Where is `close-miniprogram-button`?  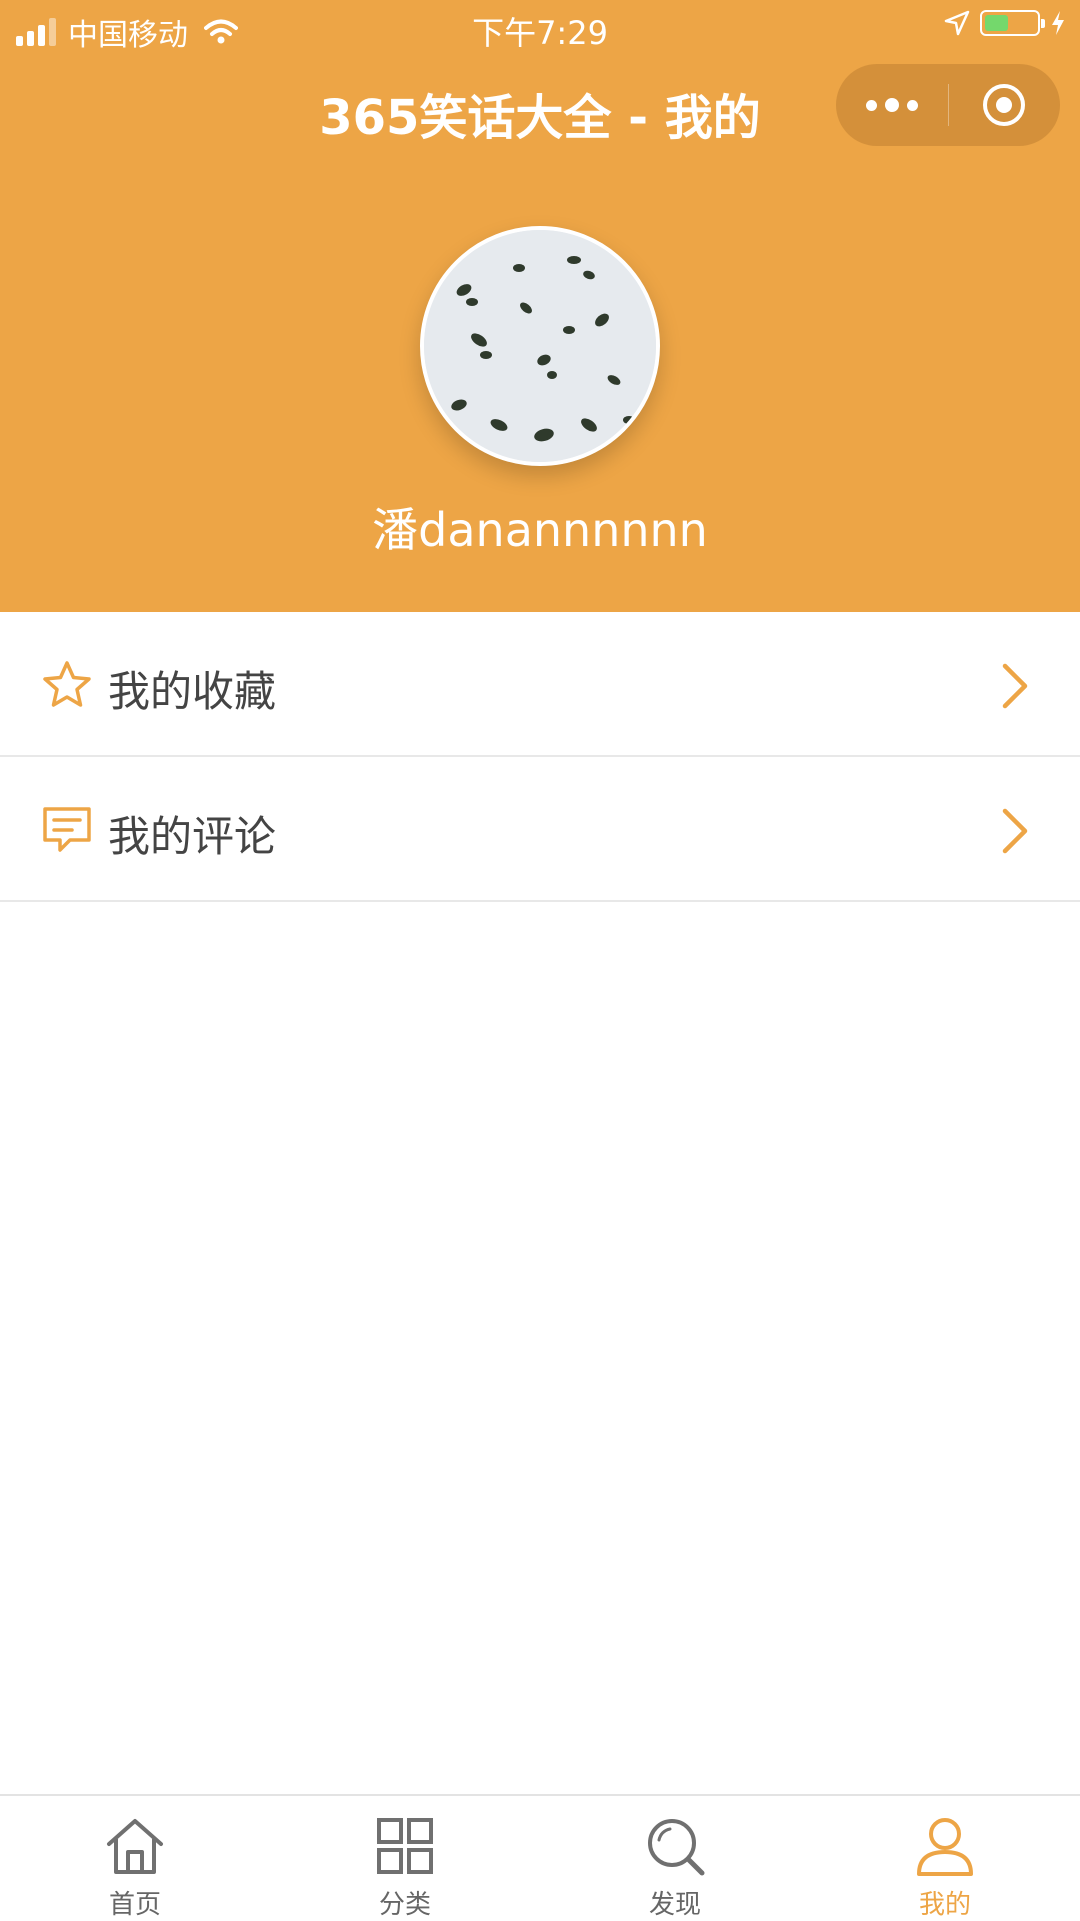
close-miniprogram-button is located at coordinates (1004, 105).